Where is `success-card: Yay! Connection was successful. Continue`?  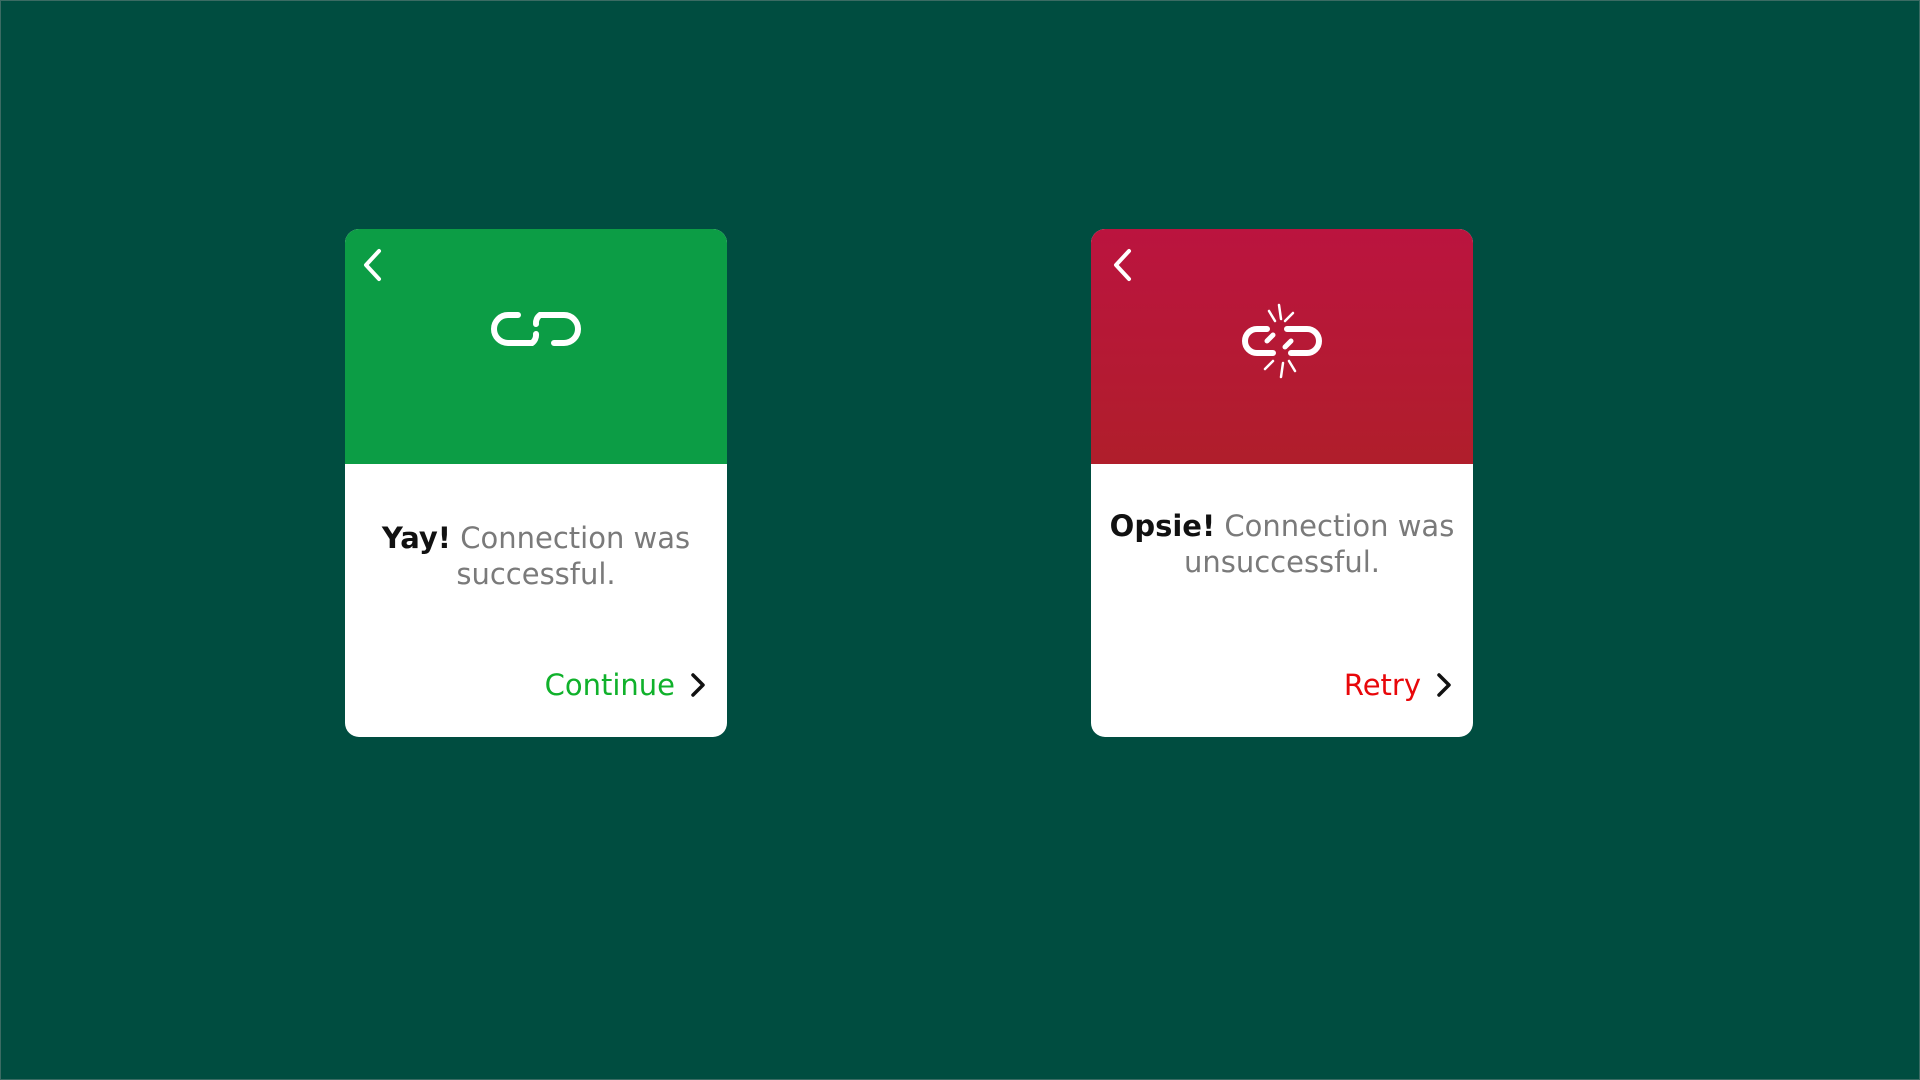
success-card: Yay! Connection was successful. Continue is located at coordinates (536, 483).